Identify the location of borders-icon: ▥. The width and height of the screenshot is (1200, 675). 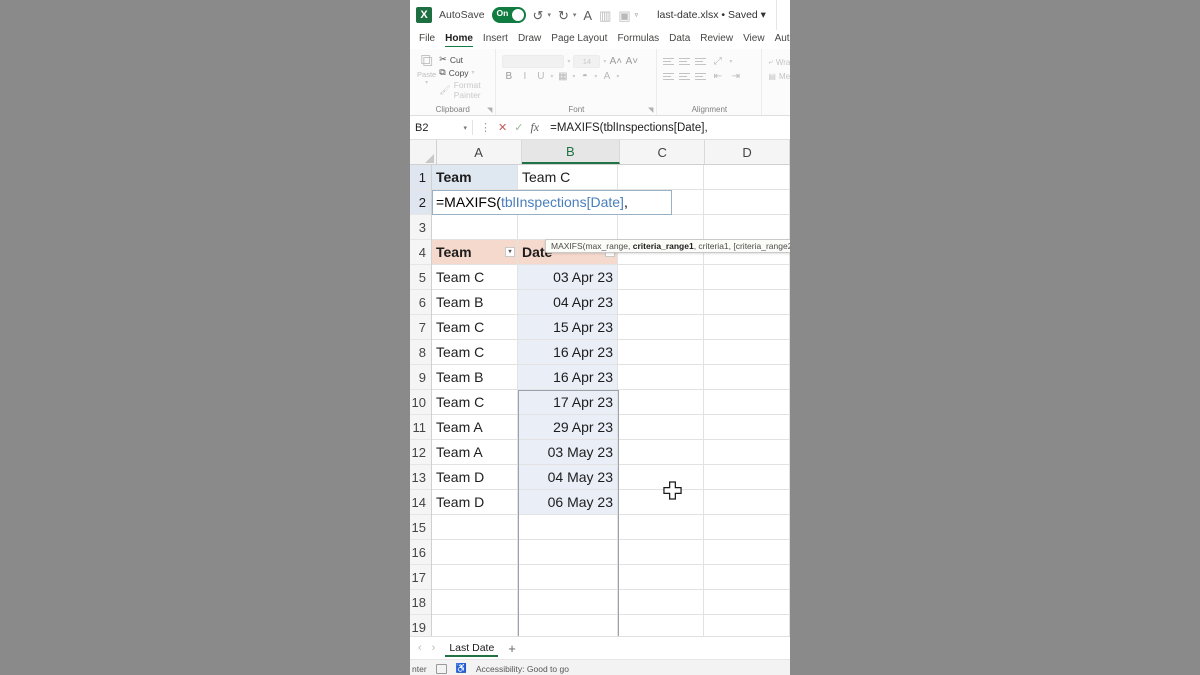
(605, 15).